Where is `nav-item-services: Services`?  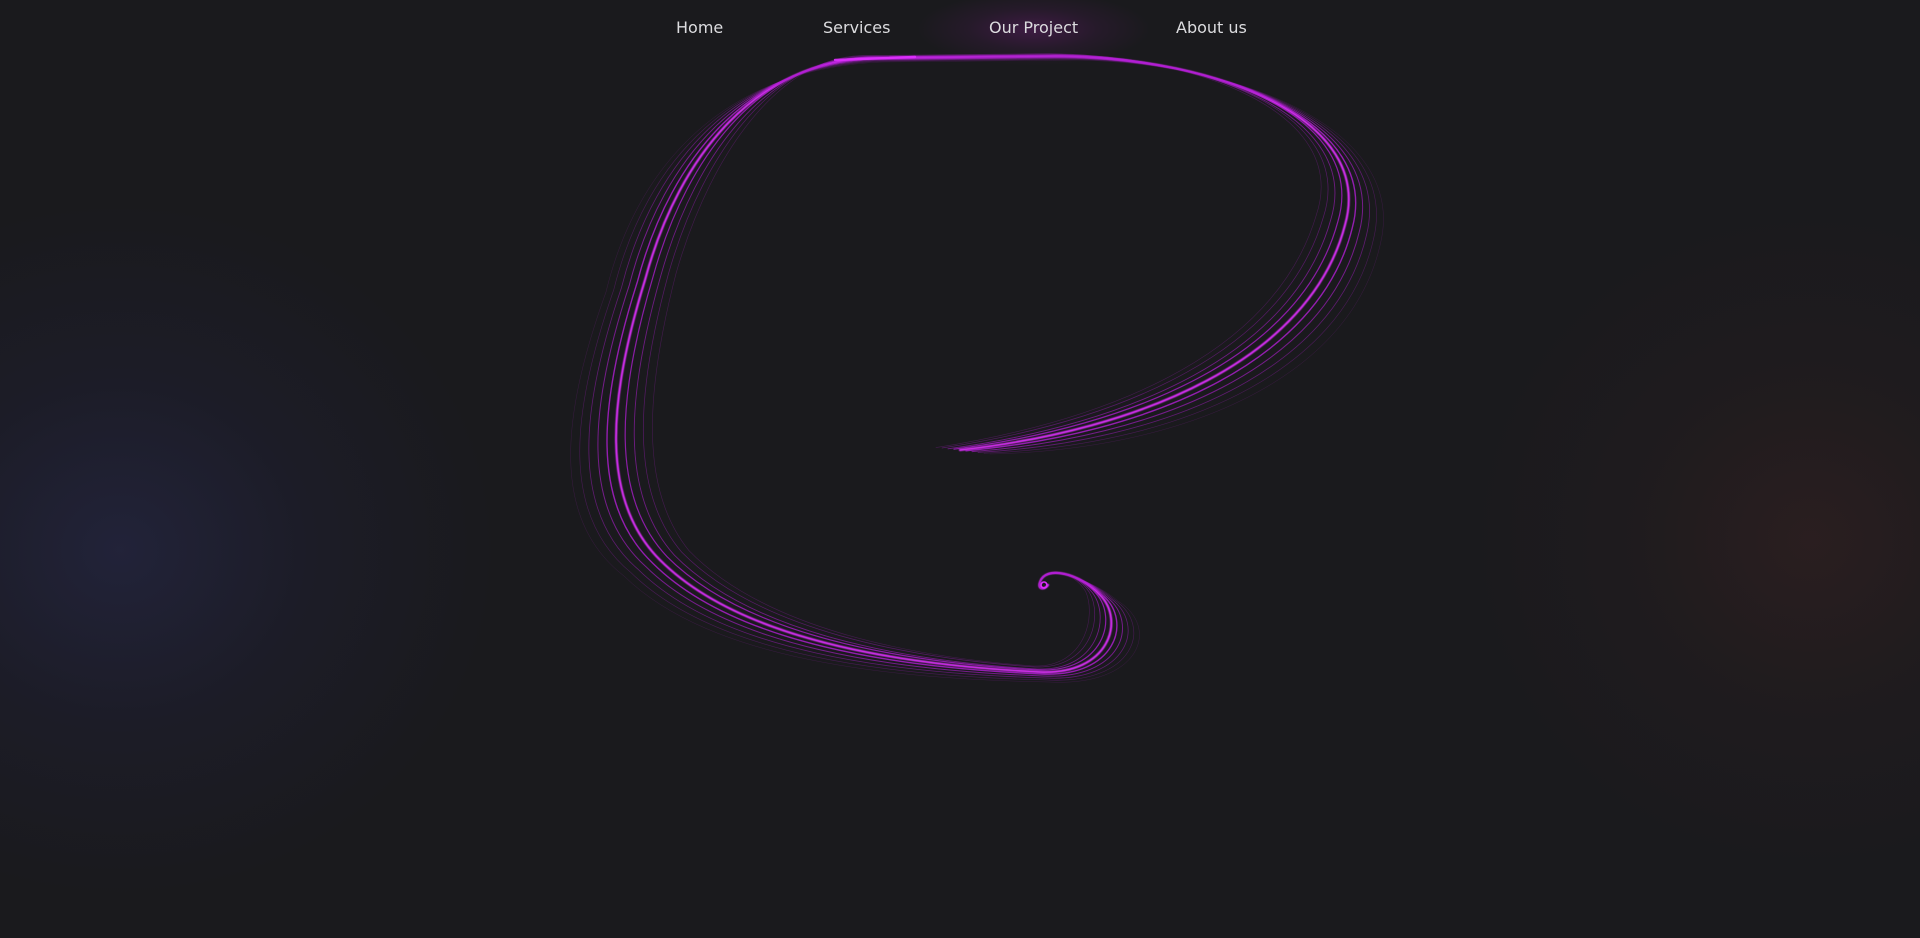
nav-item-services: Services is located at coordinates (856, 28).